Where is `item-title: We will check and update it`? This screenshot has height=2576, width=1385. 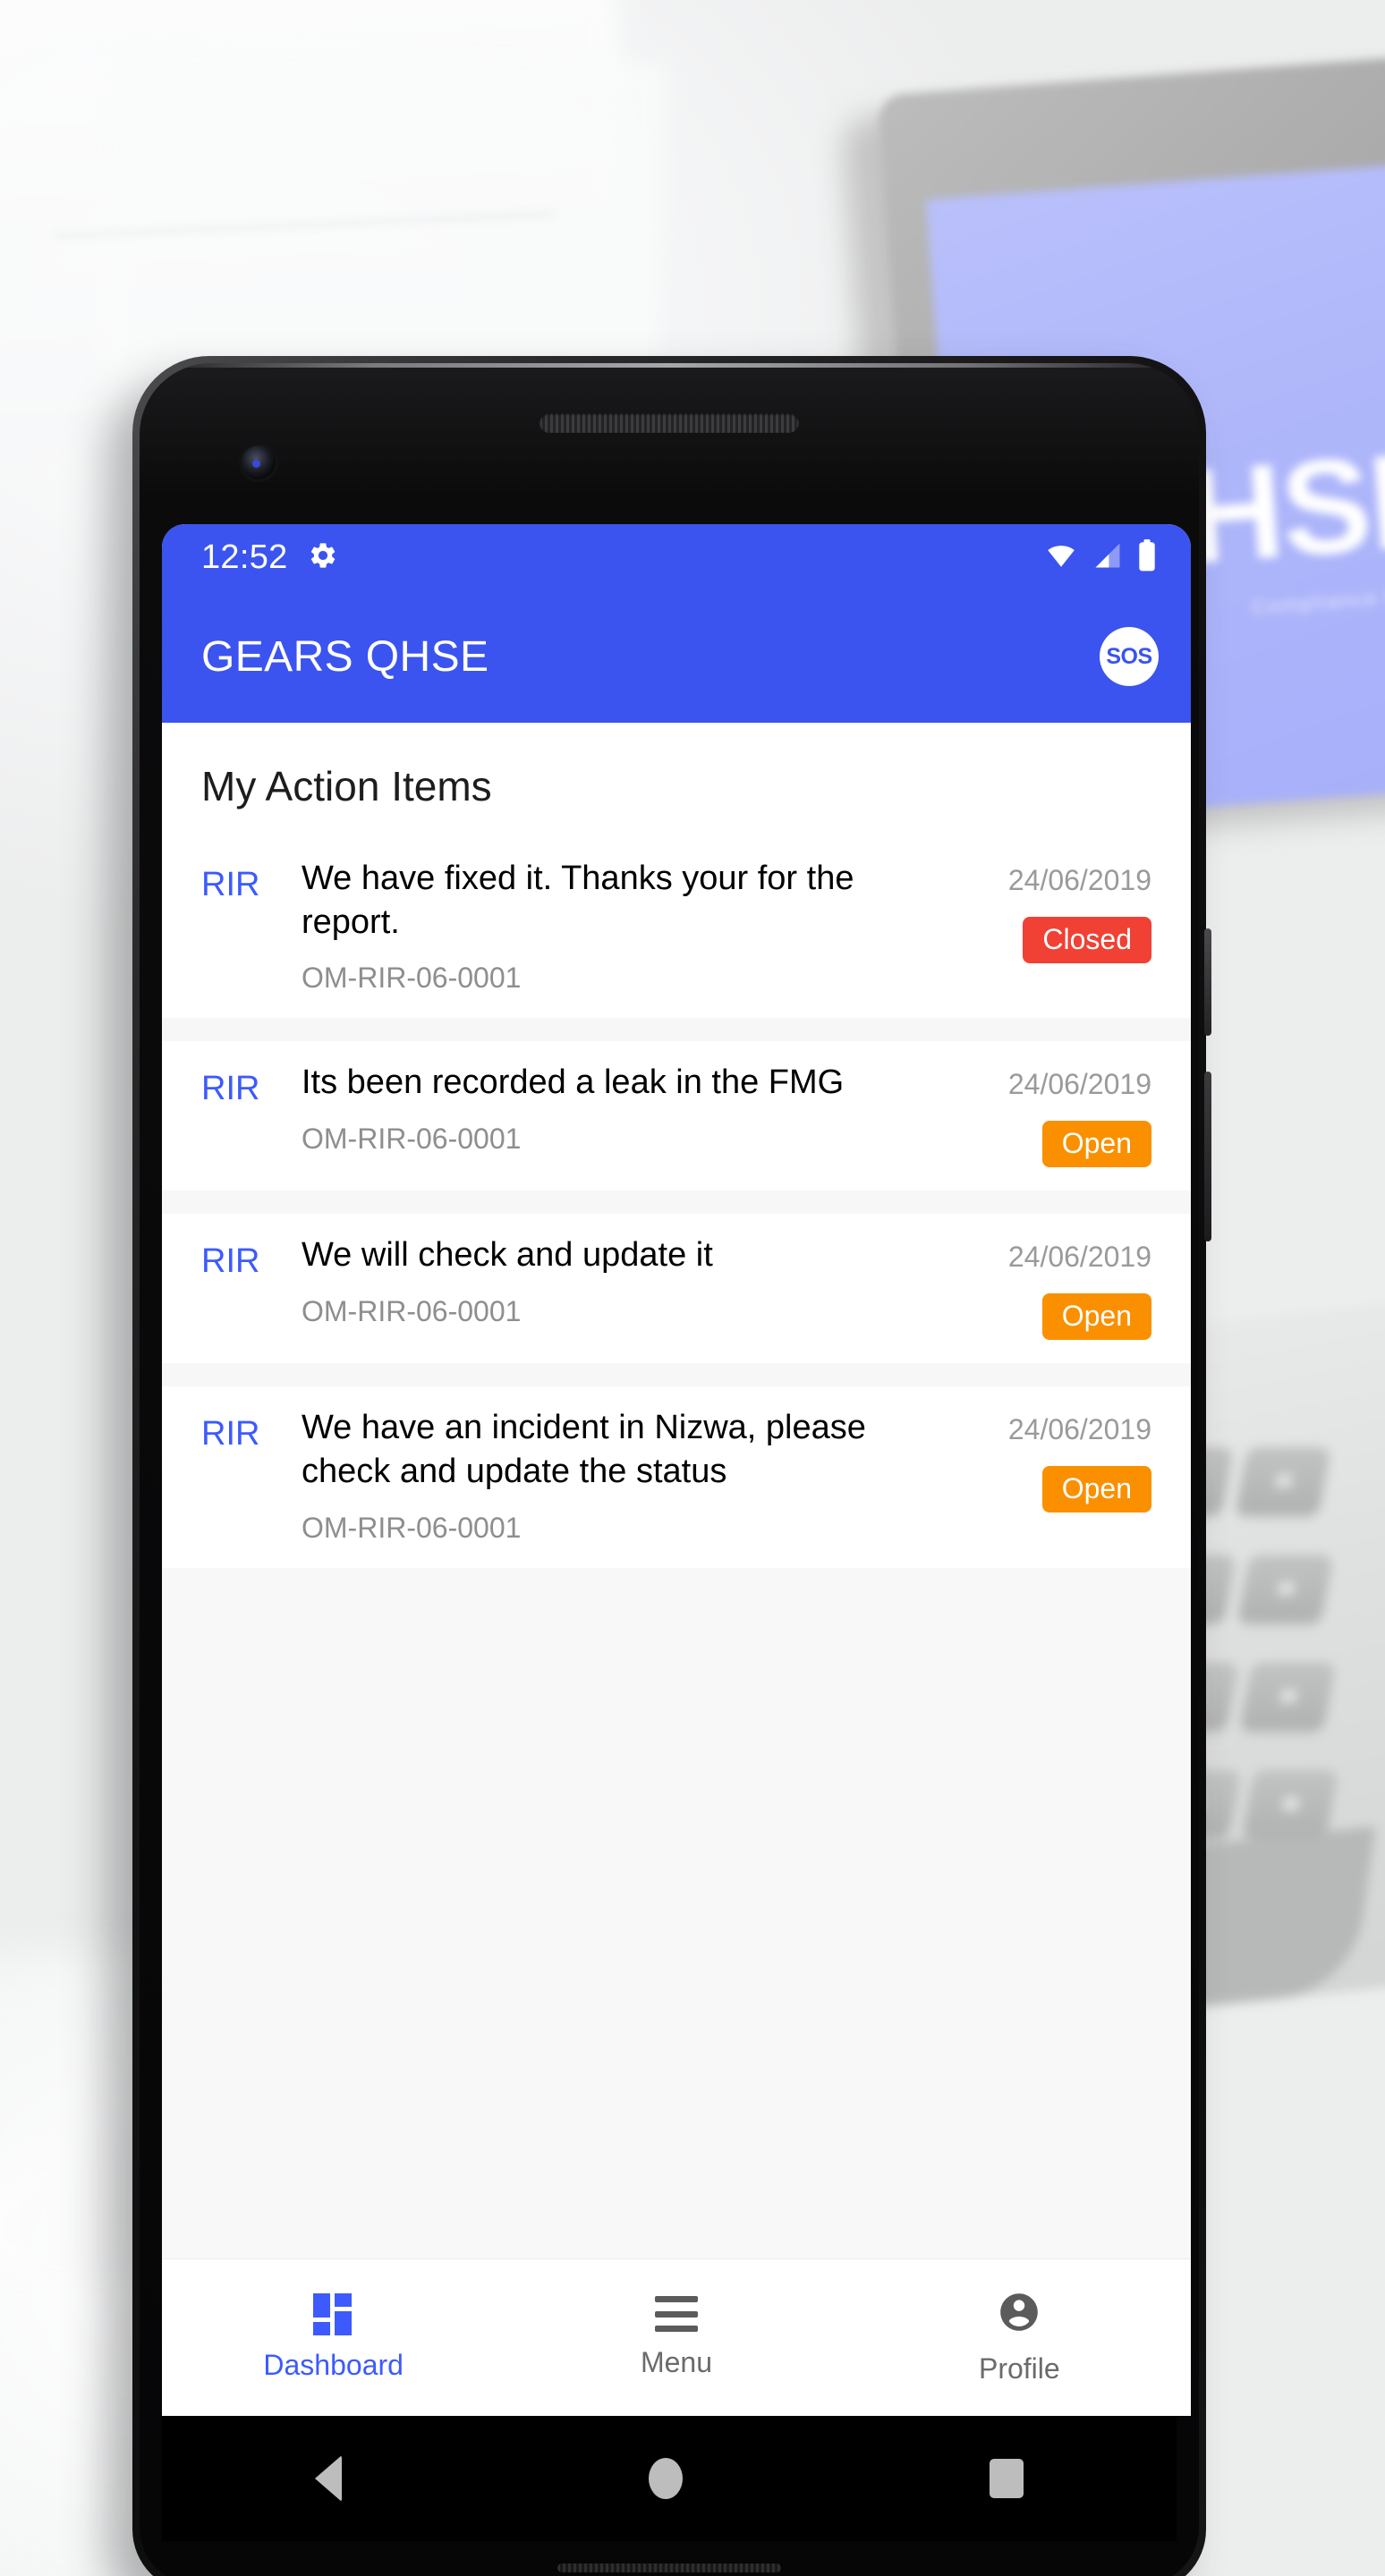 item-title: We will check and update it is located at coordinates (507, 1255).